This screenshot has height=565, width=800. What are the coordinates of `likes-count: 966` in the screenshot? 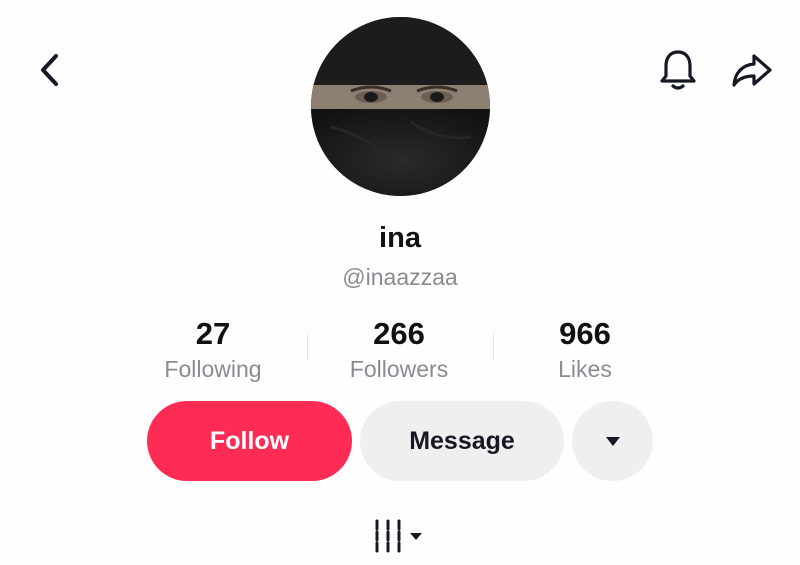 It's located at (585, 333).